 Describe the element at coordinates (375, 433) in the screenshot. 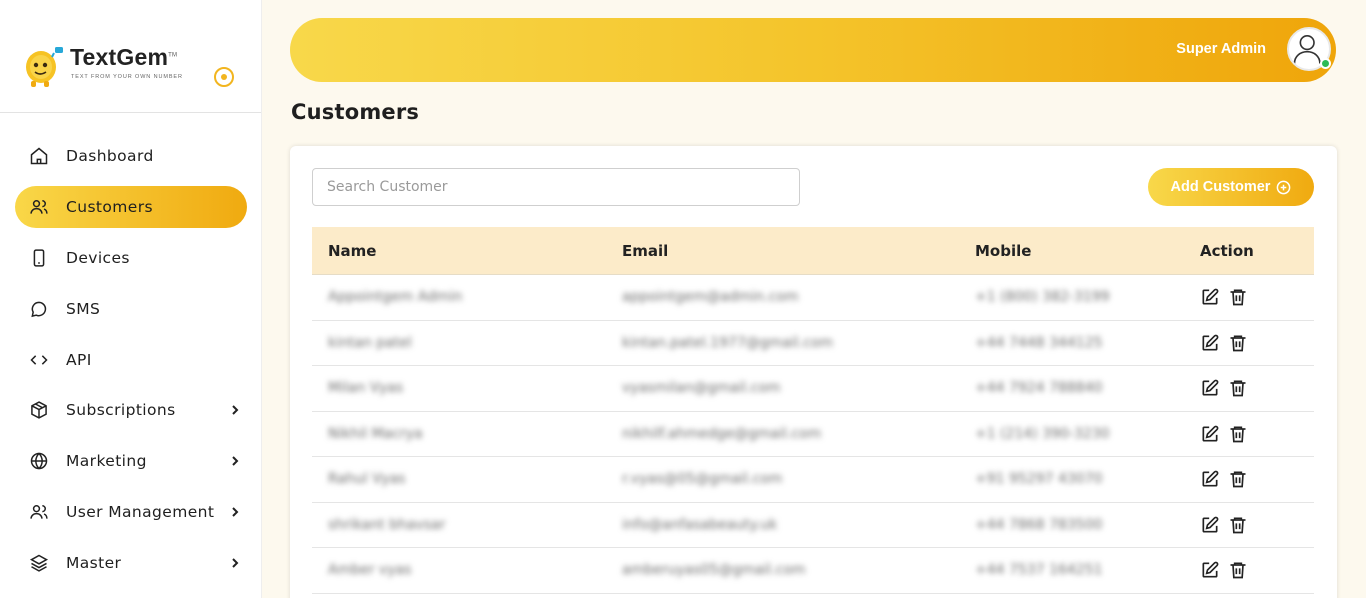

I see `customer-name: Nikhil Macrya` at that location.